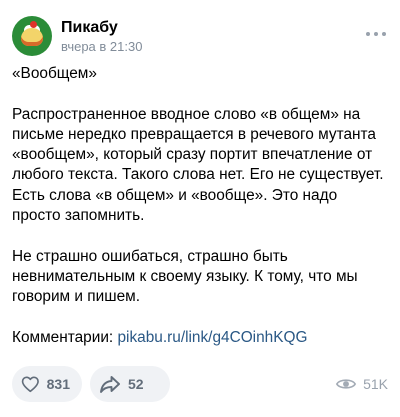 Image resolution: width=400 pixels, height=417 pixels. What do you see at coordinates (101, 46) in the screenshot?
I see `post-time: вчера в 21:30` at bounding box center [101, 46].